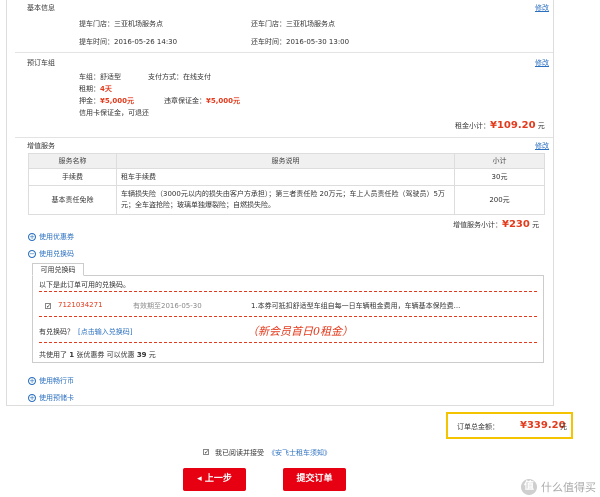 This screenshot has height=497, width=600. Describe the element at coordinates (285, 161) in the screenshot. I see `col-service-desc: 服务说明` at that location.